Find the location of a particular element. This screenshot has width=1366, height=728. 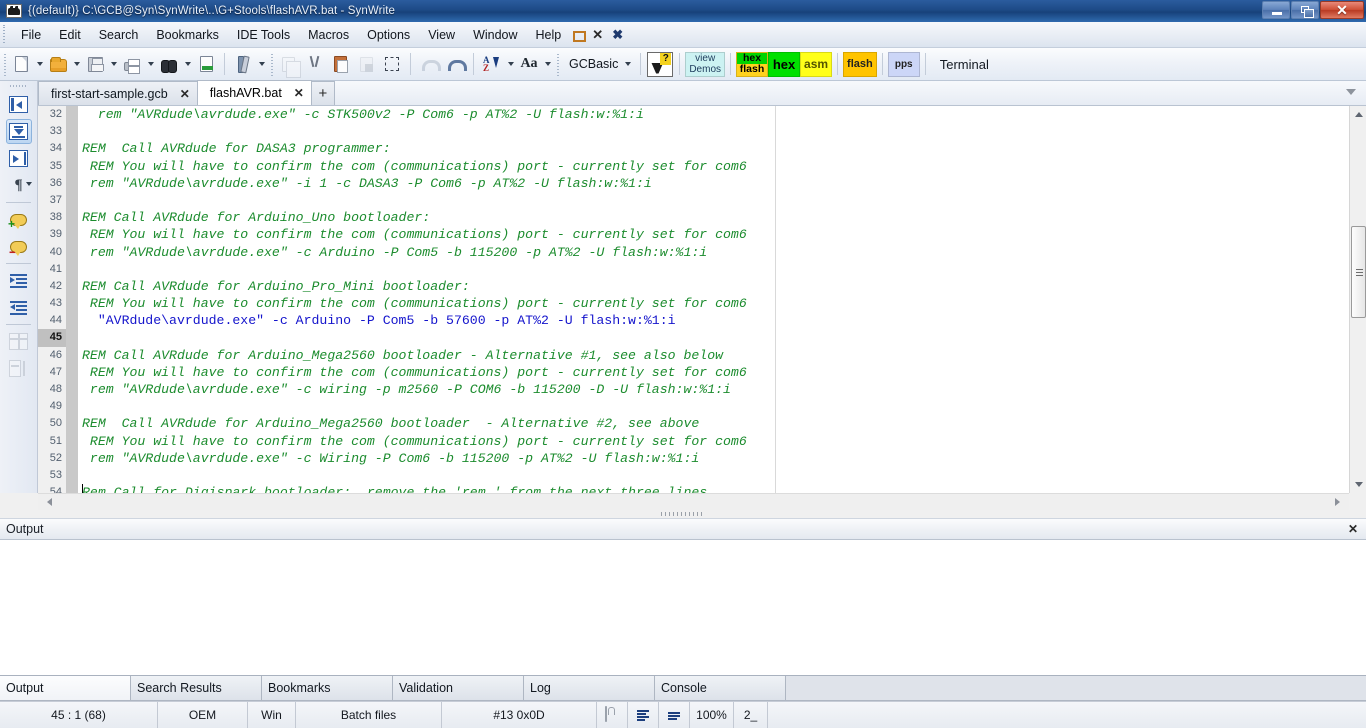

line-number: 46 is located at coordinates (52, 355).